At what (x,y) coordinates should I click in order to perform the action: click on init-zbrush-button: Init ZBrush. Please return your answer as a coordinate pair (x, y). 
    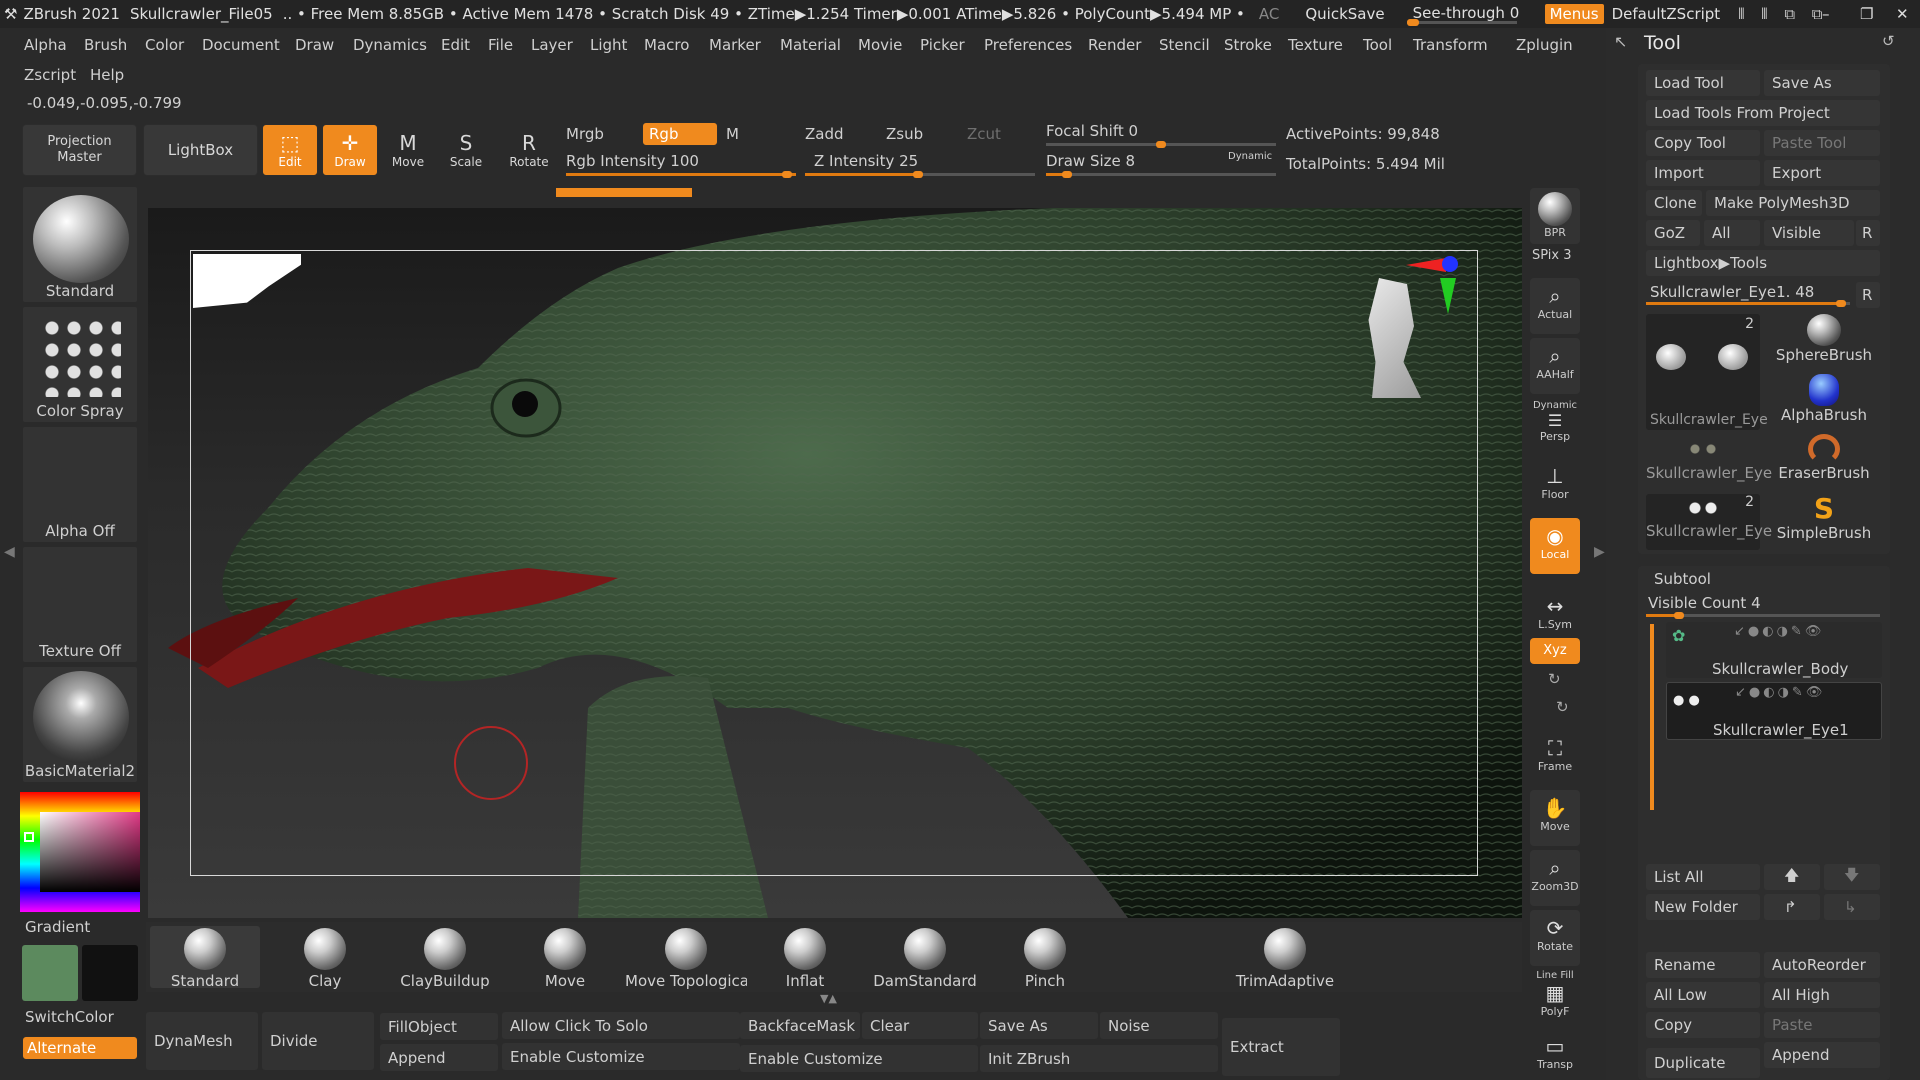
    Looking at the image, I should click on (1099, 1058).